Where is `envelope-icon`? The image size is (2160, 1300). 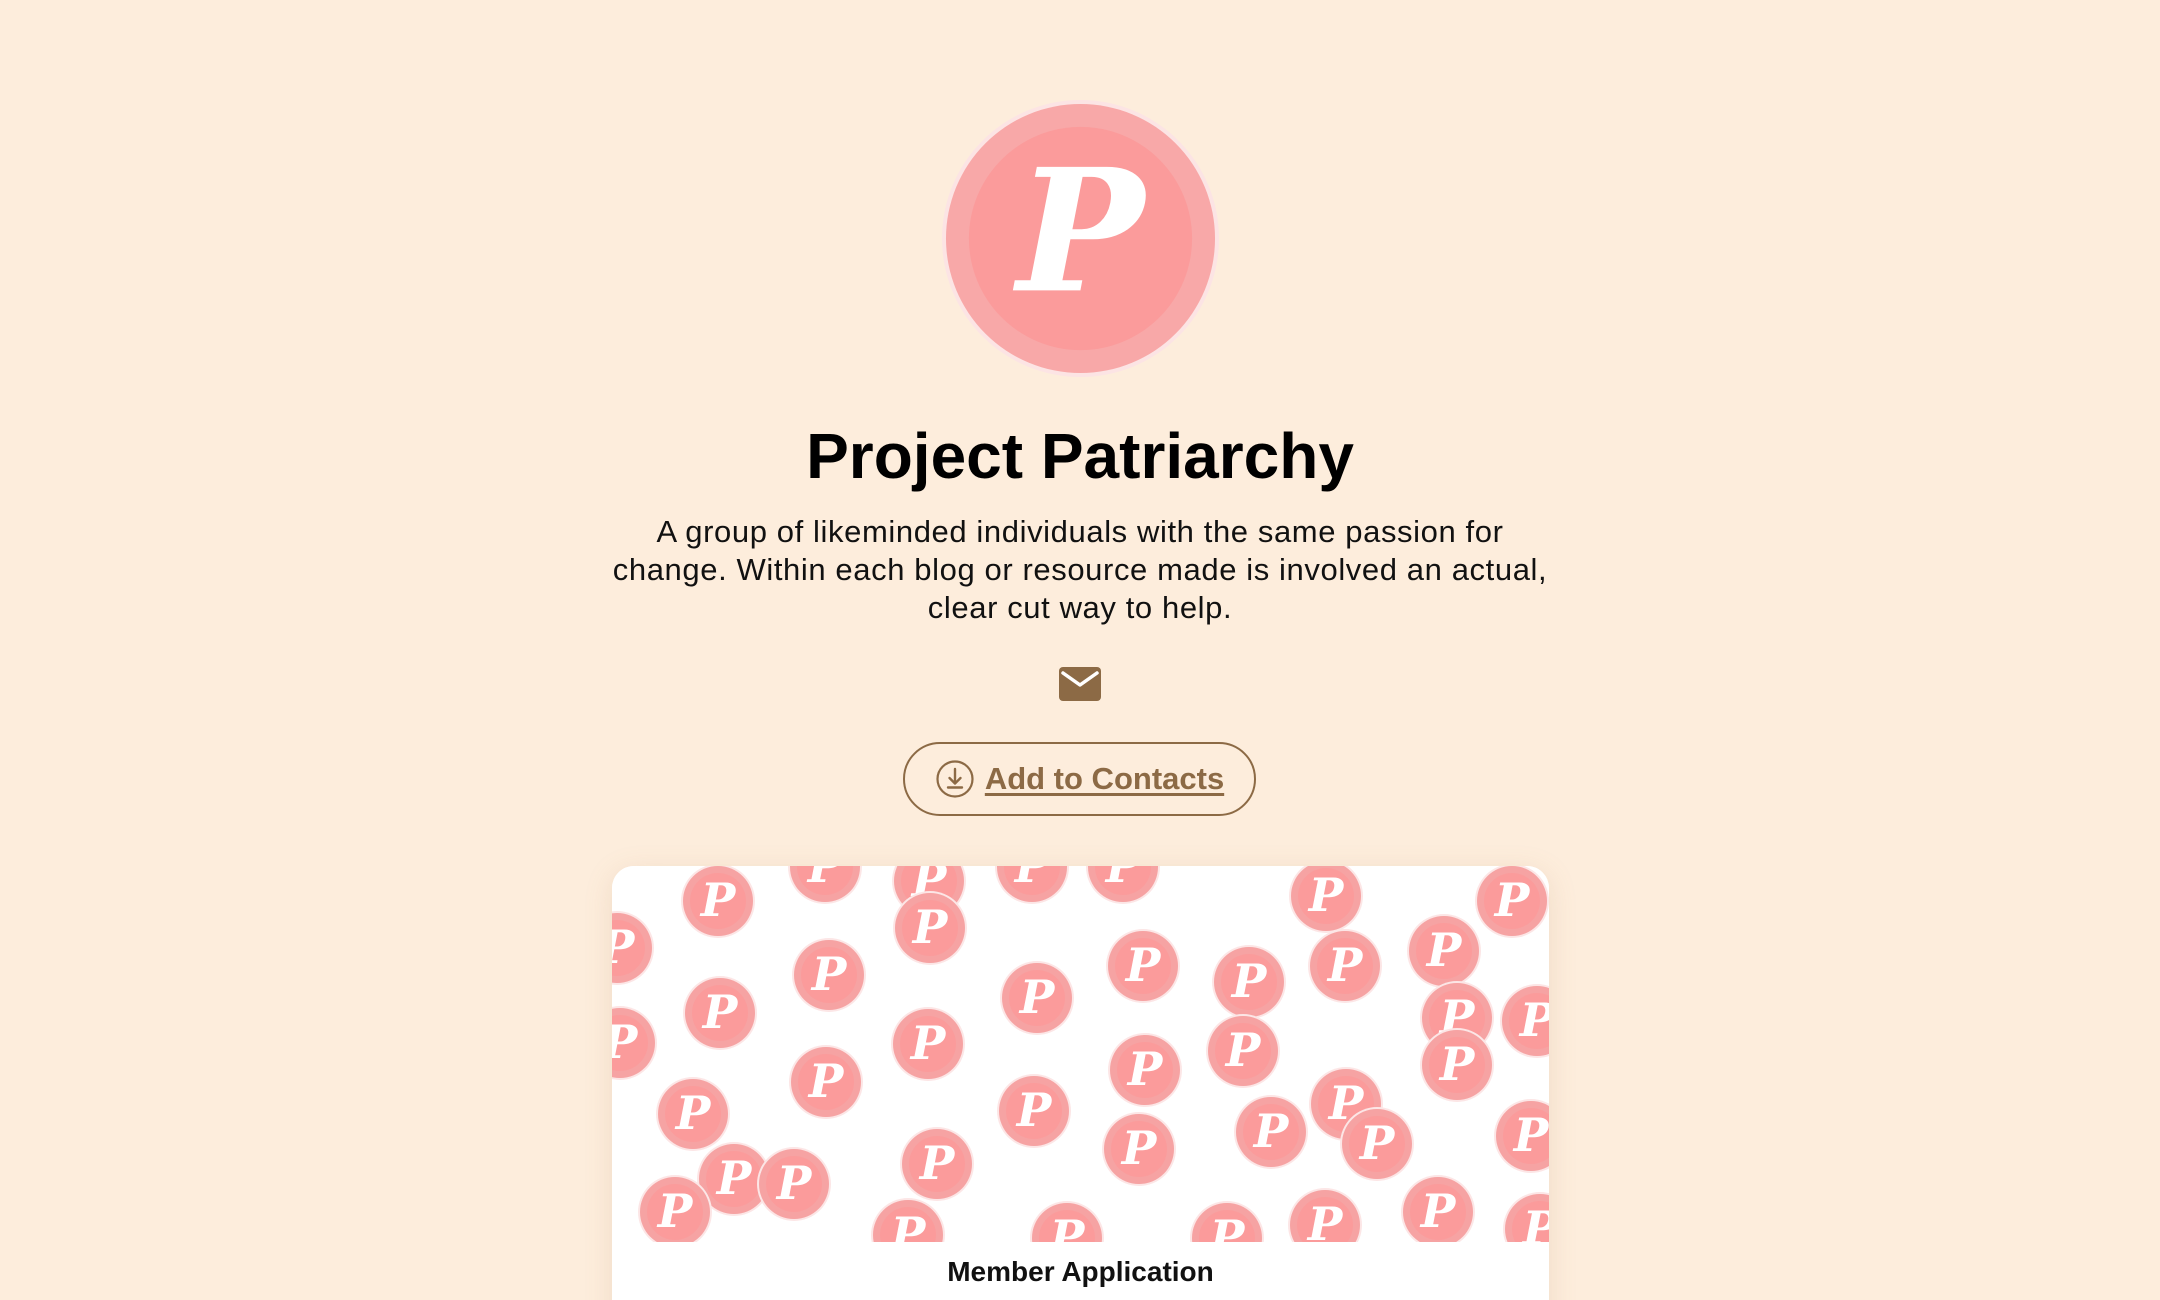 envelope-icon is located at coordinates (1080, 684).